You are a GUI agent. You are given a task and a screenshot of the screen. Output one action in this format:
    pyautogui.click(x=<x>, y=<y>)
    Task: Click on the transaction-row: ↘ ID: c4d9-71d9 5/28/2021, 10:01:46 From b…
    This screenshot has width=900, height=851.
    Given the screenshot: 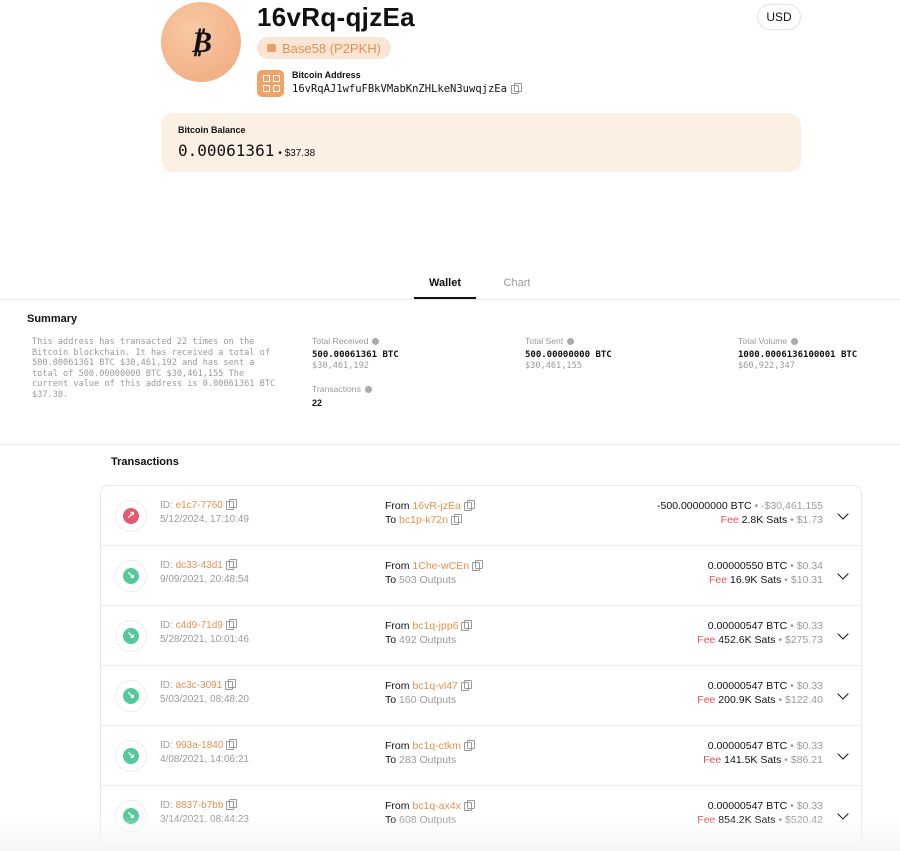 What is the action you would take?
    pyautogui.click(x=481, y=636)
    